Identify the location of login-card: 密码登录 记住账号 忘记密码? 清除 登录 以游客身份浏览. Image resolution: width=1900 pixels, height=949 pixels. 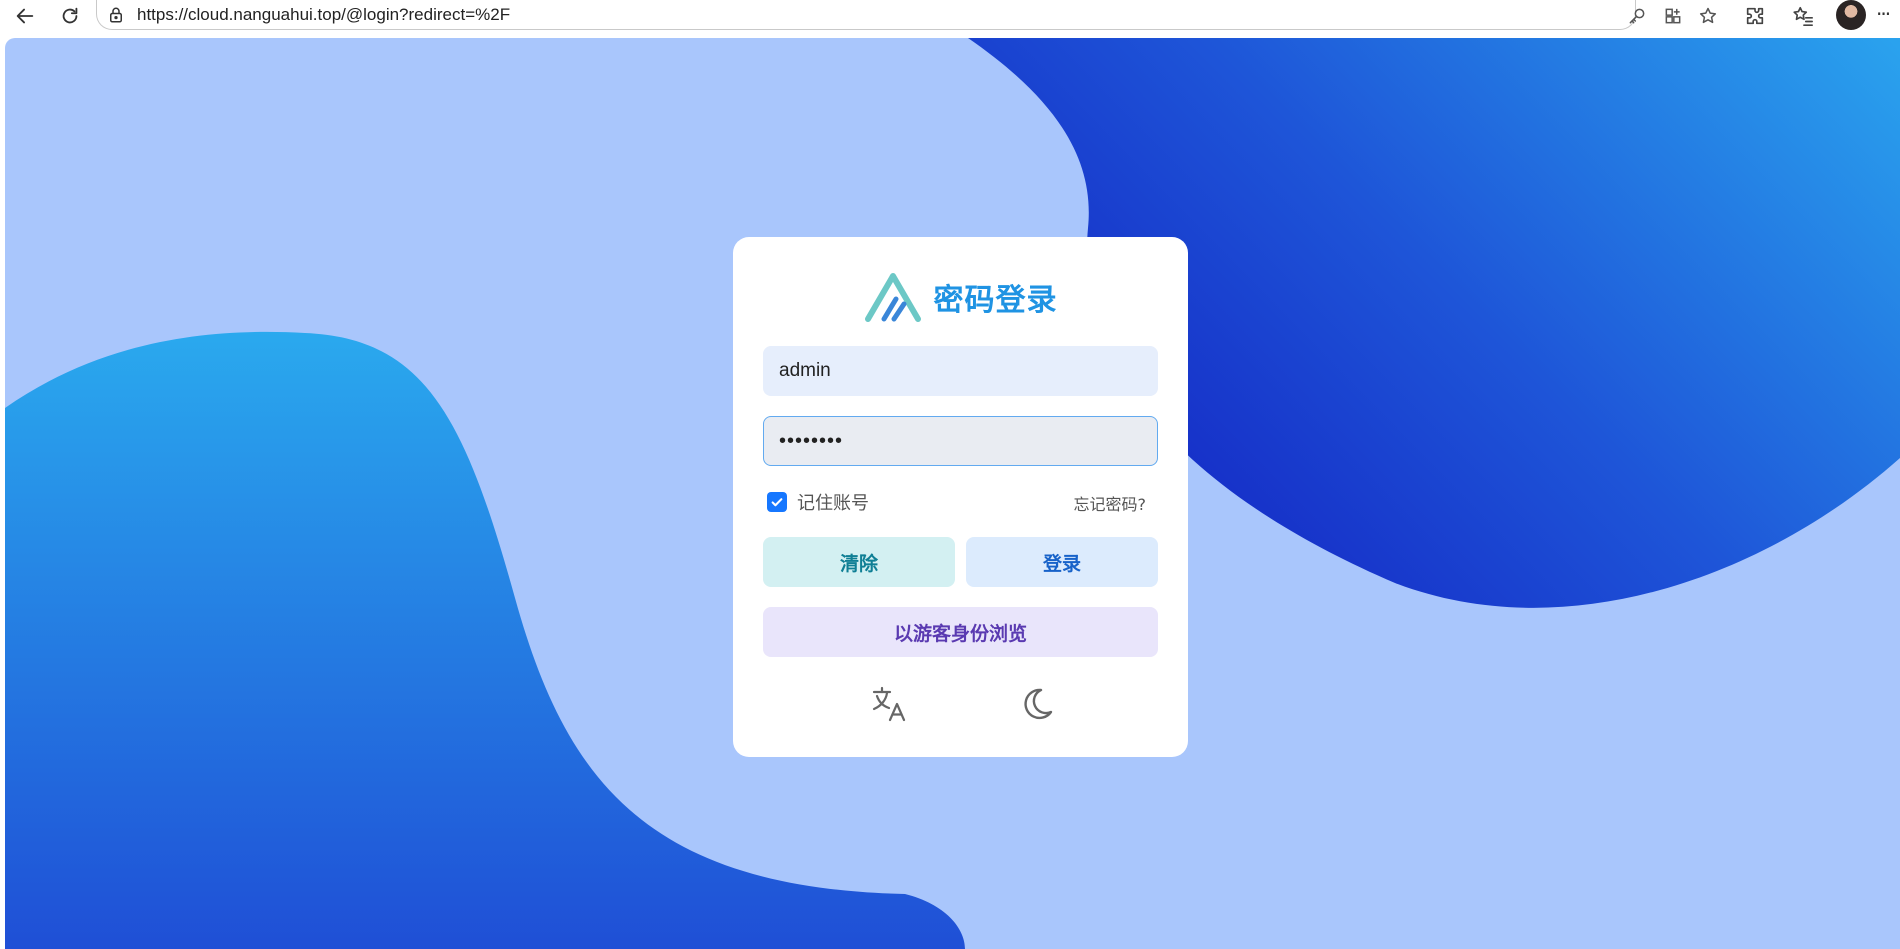
(960, 497).